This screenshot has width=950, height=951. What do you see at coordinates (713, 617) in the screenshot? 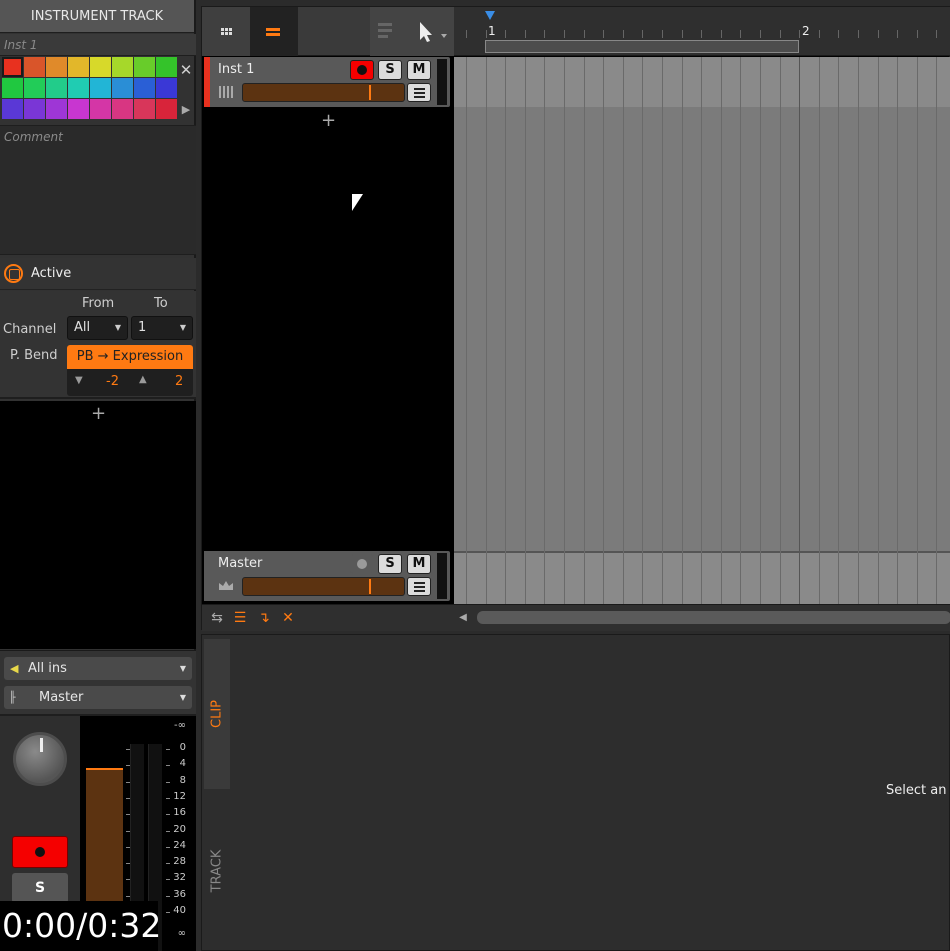
I see `horizontal-scrollbar` at bounding box center [713, 617].